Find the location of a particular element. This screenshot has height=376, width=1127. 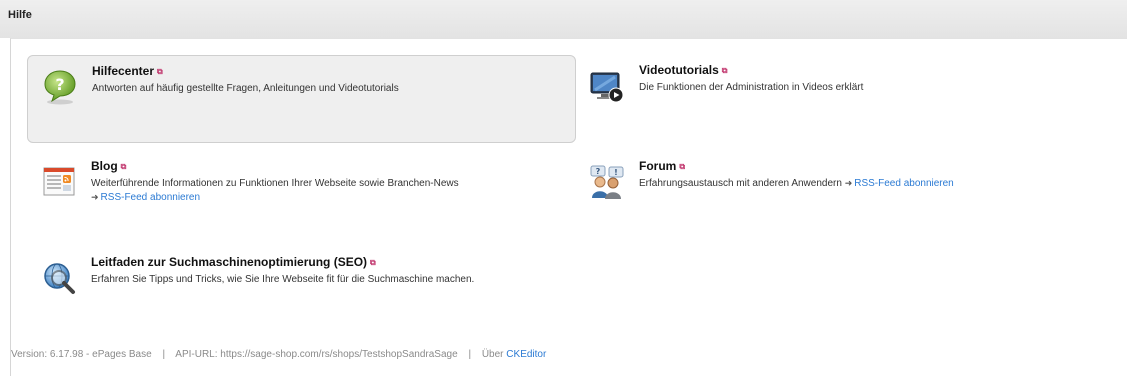

monitor-play-icon is located at coordinates (607, 86).